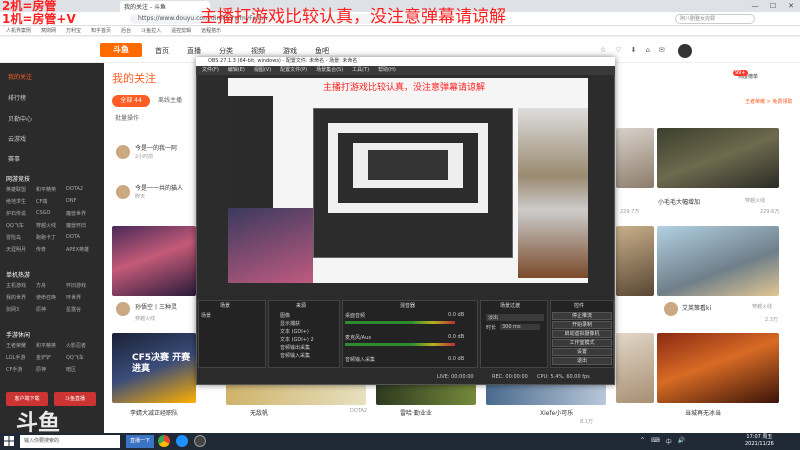  What do you see at coordinates (295, 347) in the screenshot?
I see `obs-source-item: 音频输出采集` at bounding box center [295, 347].